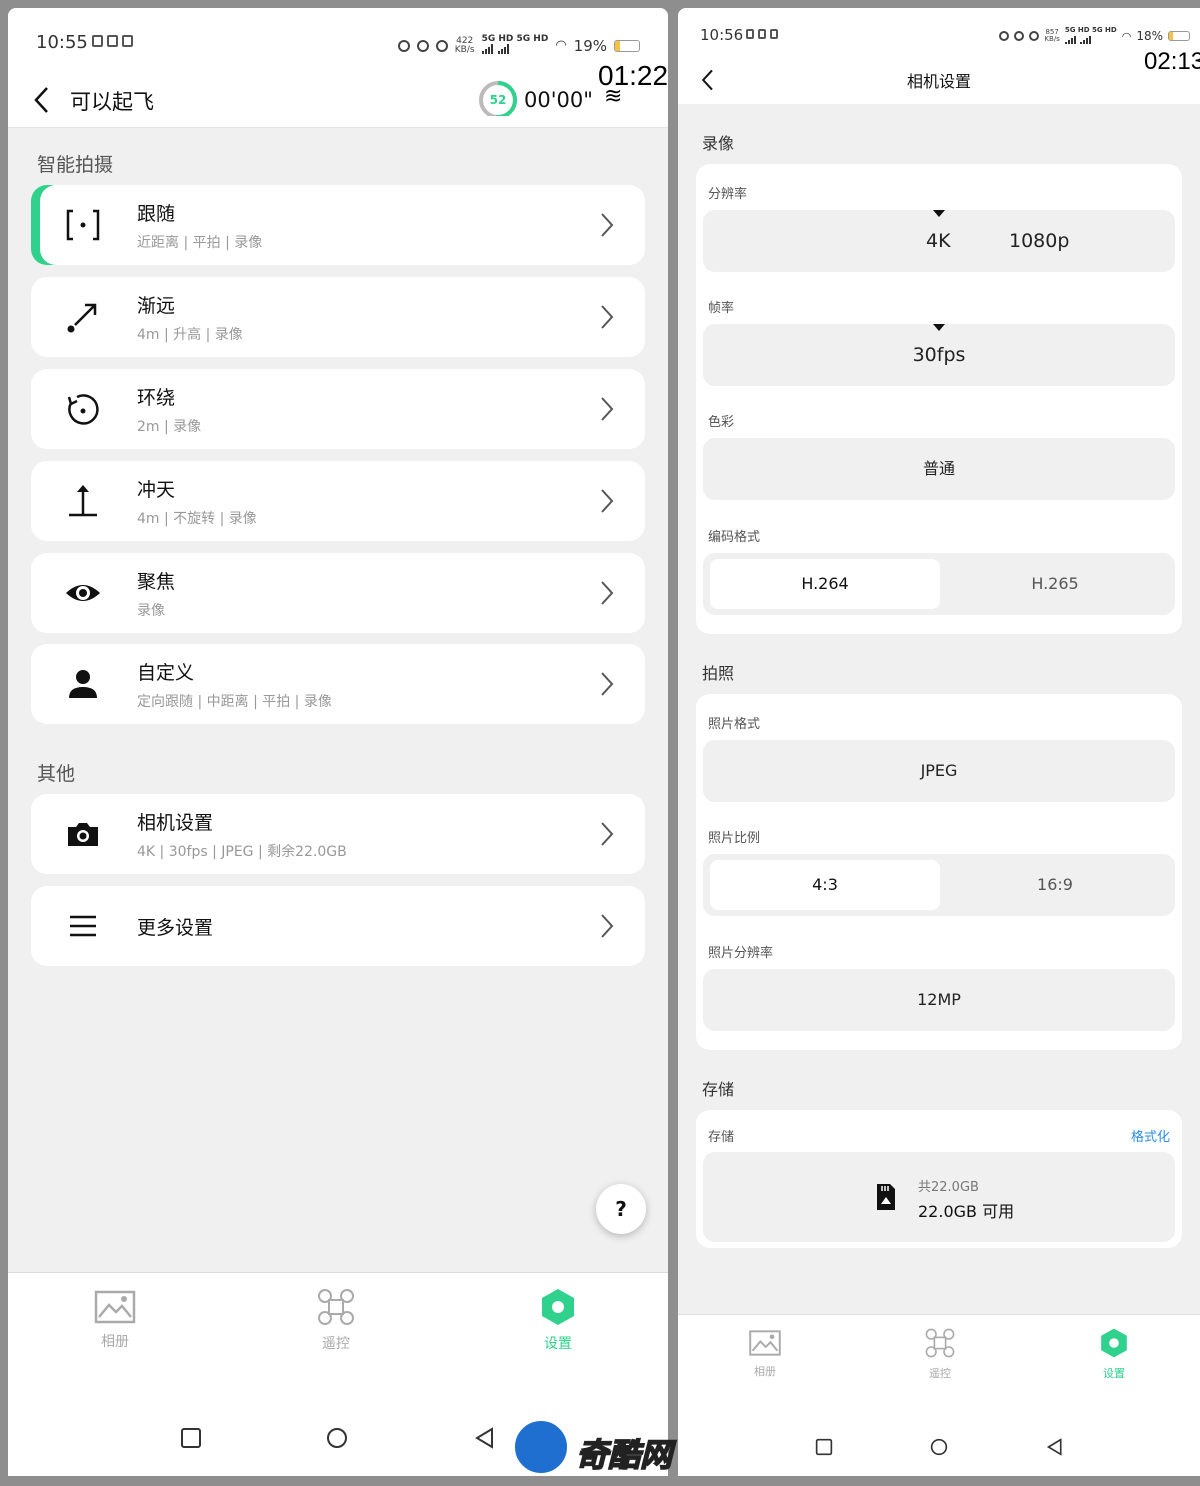 This screenshot has width=1200, height=1486. What do you see at coordinates (83, 409) in the screenshot?
I see `orbit-icon` at bounding box center [83, 409].